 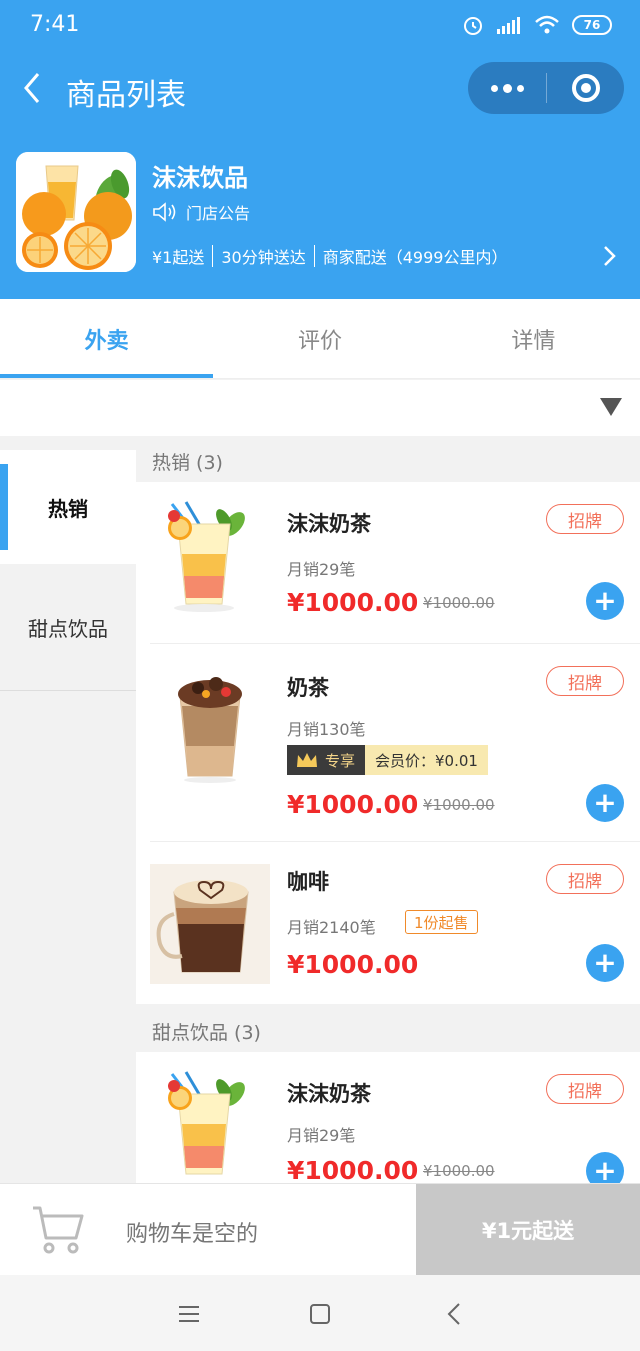 I want to click on vip-price: 会员价：¥0.01, so click(x=426, y=760).